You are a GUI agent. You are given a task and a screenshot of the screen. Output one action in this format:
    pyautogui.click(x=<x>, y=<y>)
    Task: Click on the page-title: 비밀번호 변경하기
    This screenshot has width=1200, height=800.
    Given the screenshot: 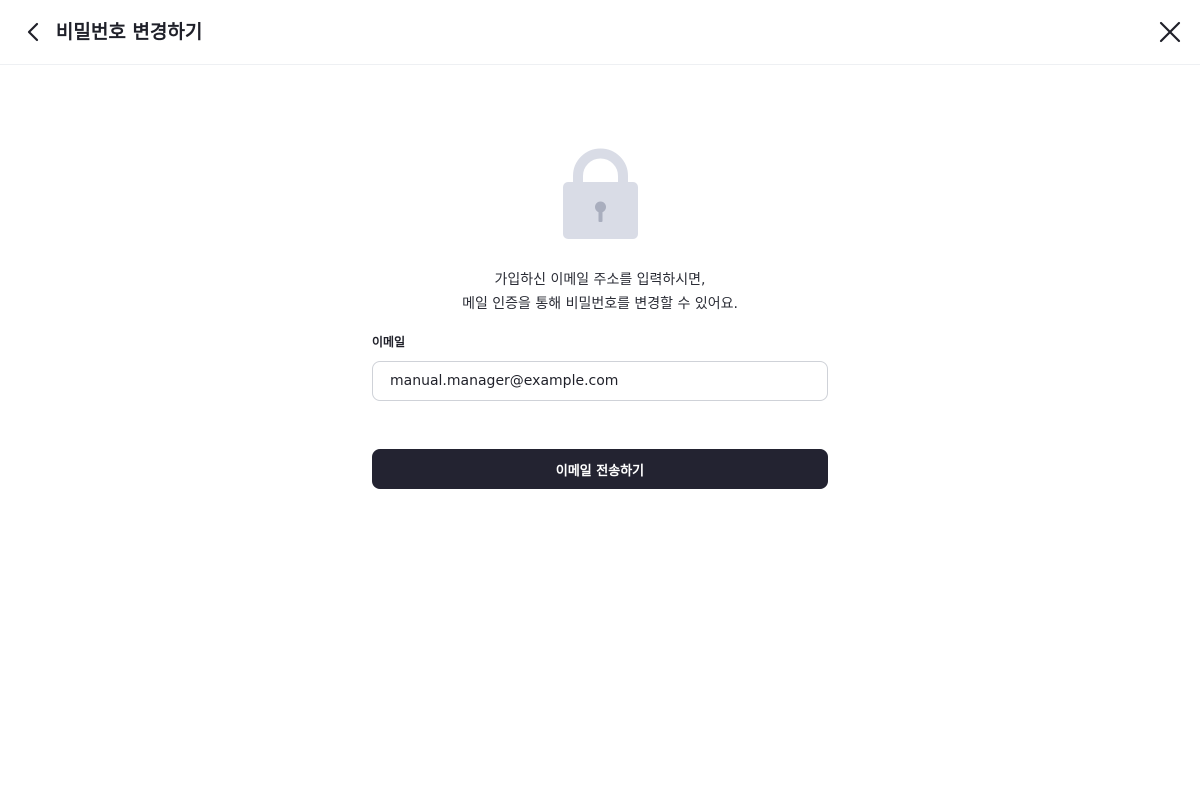 What is the action you would take?
    pyautogui.click(x=129, y=32)
    